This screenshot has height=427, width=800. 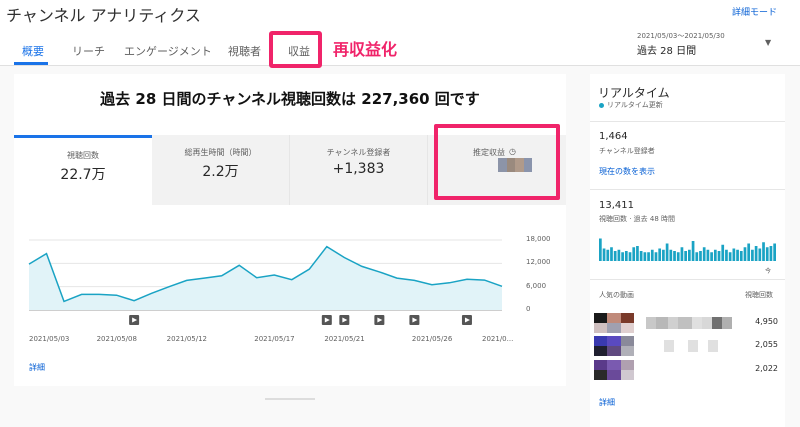 I want to click on list-item: 2,055, so click(x=688, y=347).